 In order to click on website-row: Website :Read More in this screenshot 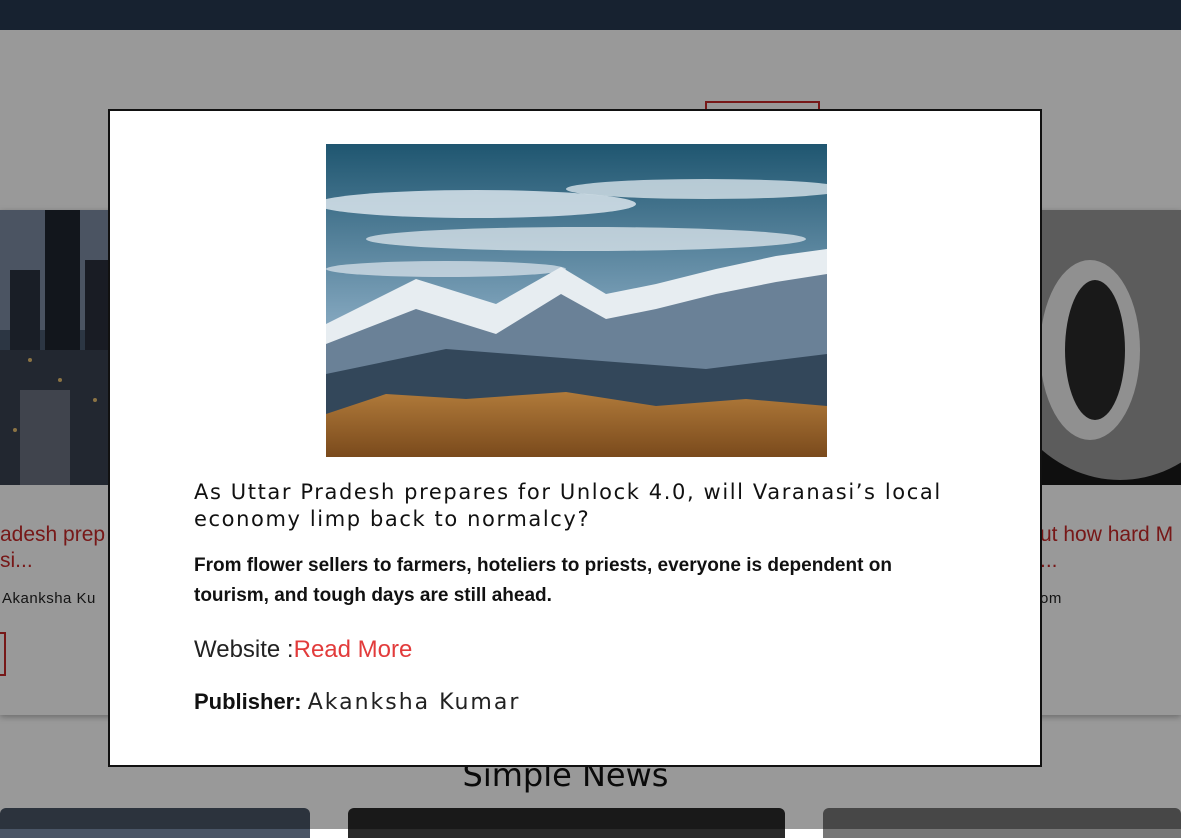, I will do `click(303, 650)`.